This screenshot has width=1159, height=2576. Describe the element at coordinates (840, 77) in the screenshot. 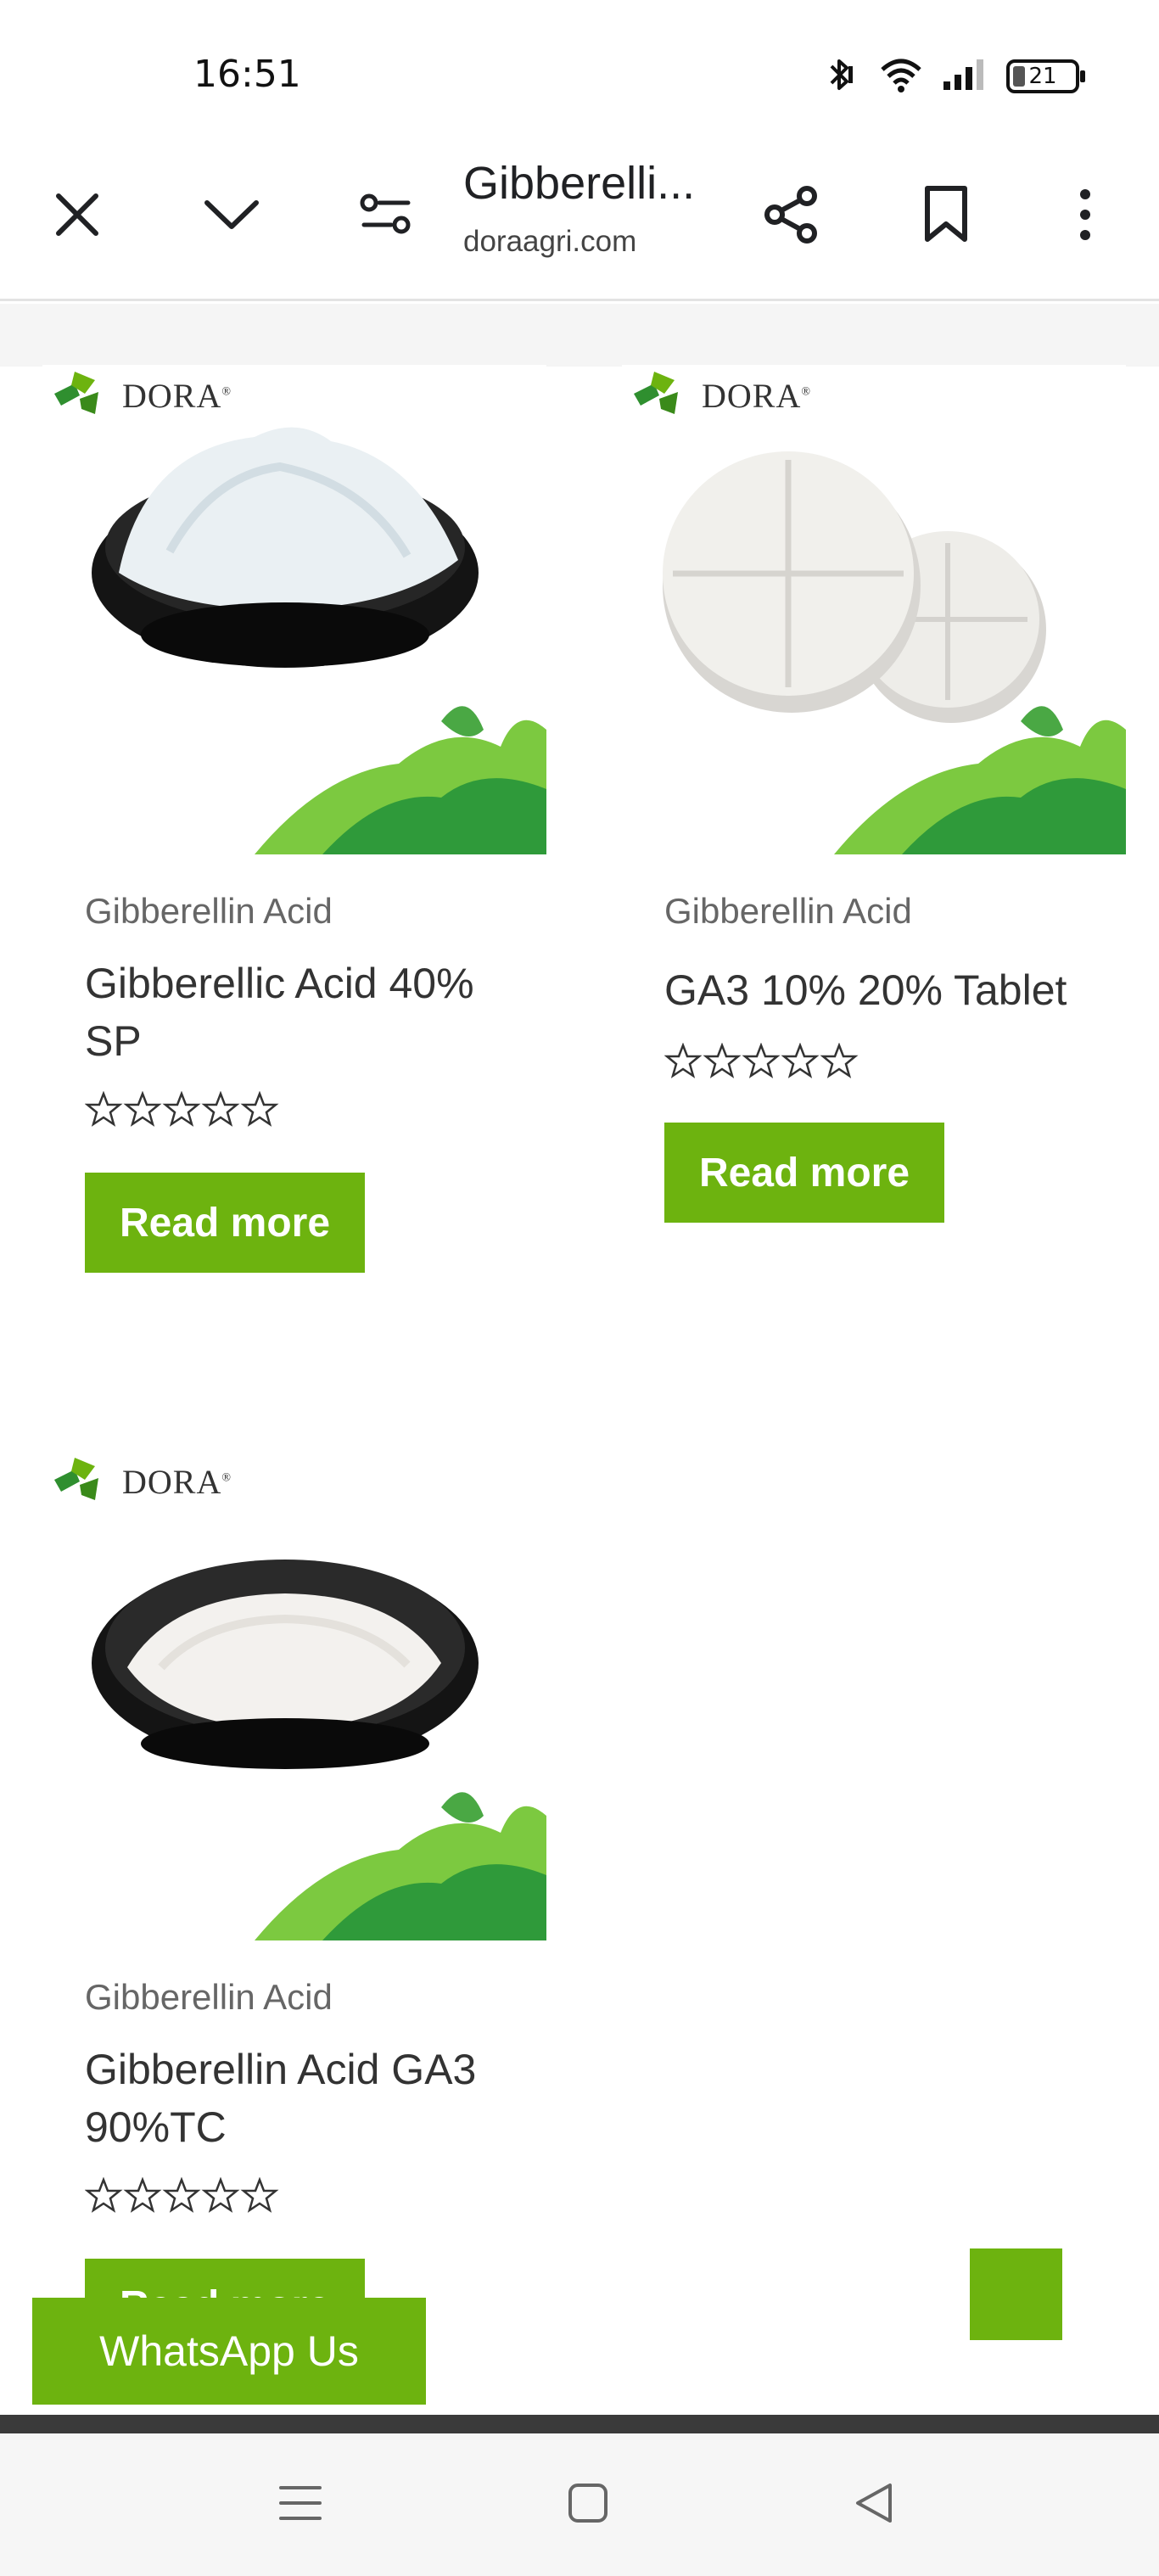

I see `bluetooth-icon` at that location.